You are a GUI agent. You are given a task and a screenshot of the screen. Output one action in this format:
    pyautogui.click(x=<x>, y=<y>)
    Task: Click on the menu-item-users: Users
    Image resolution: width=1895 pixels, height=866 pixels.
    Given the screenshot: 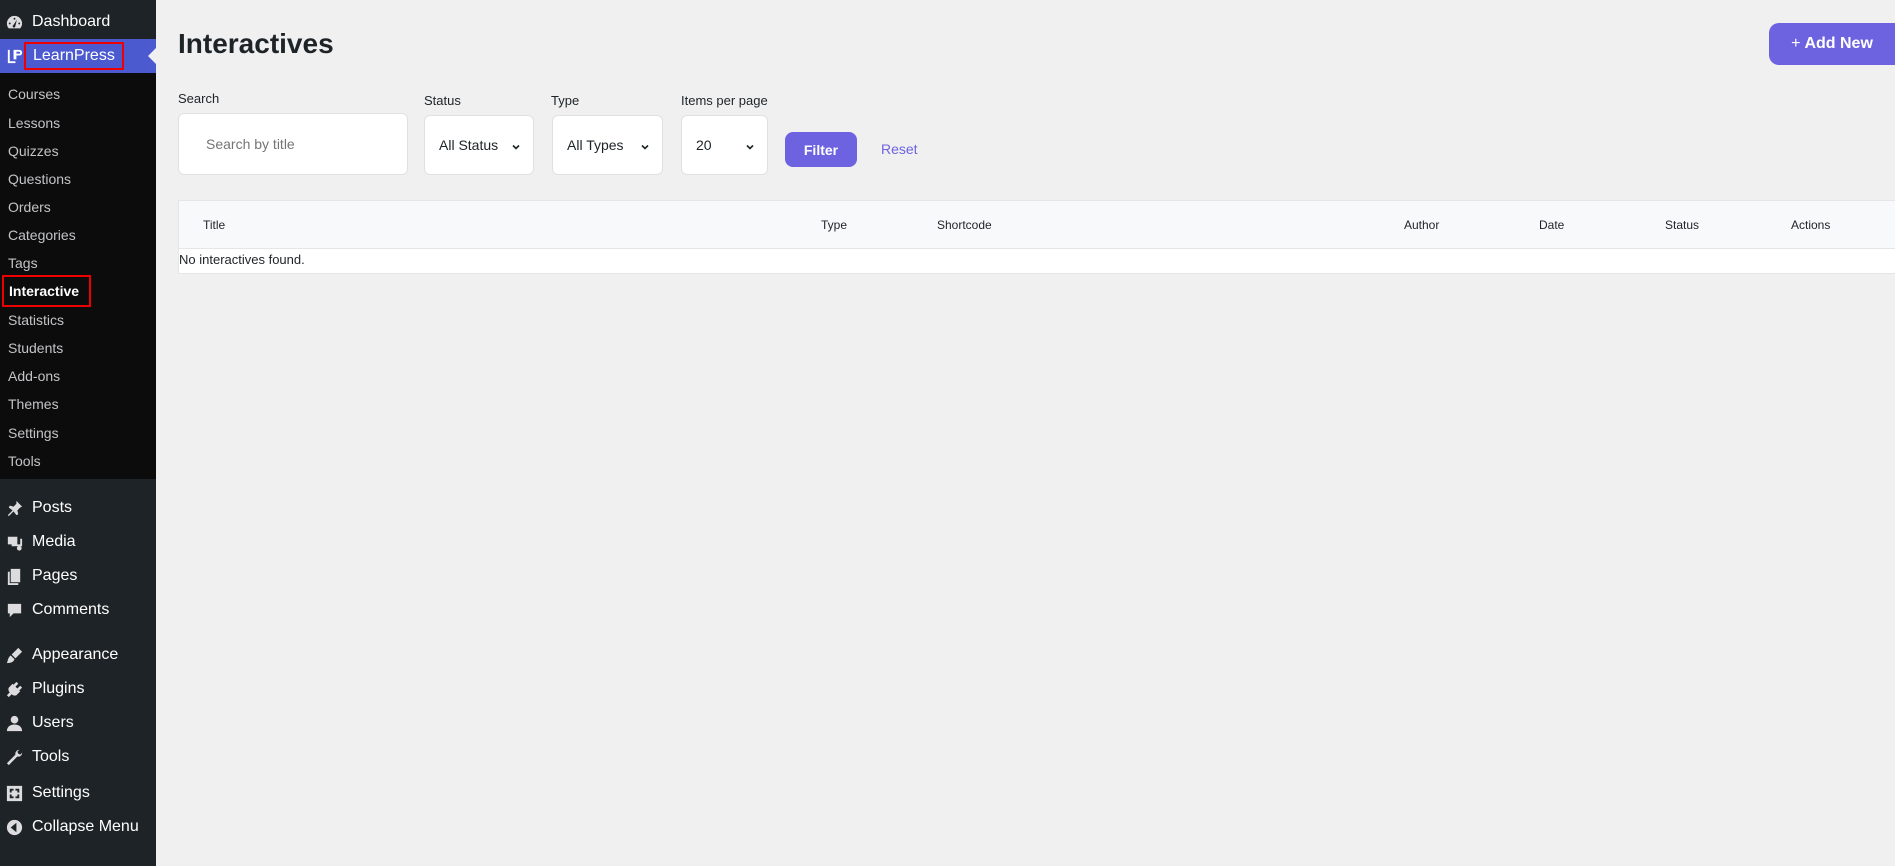 What is the action you would take?
    pyautogui.click(x=78, y=723)
    